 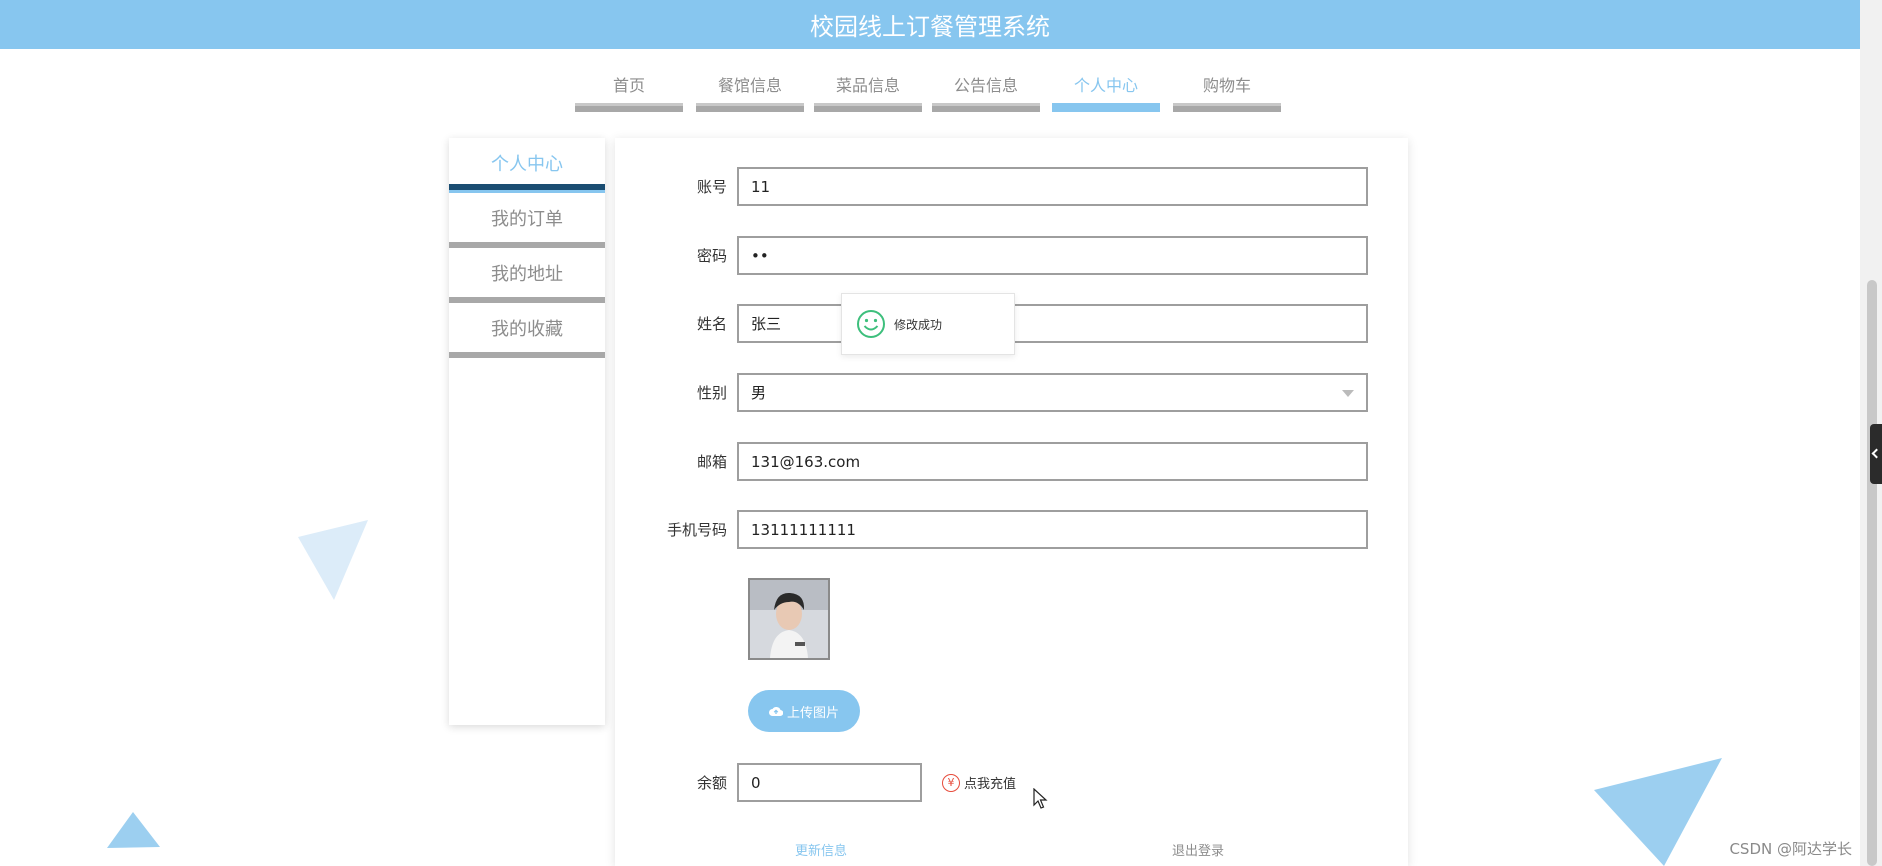 I want to click on password-row: 密码 ••, so click(x=991, y=255).